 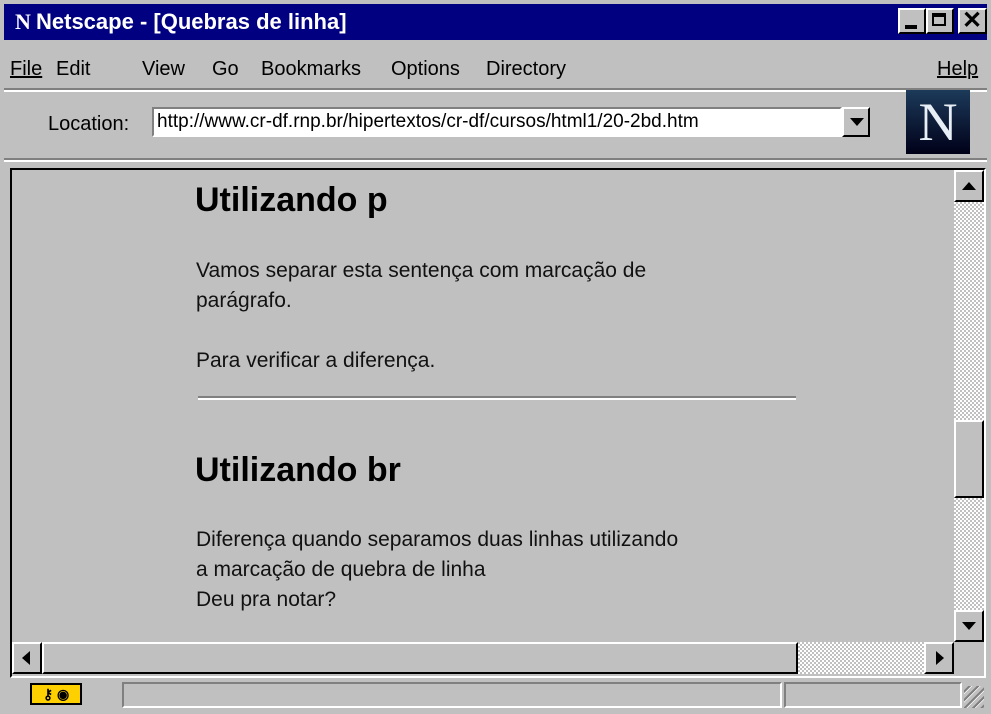 I want to click on scroll-up-button, so click(x=969, y=186).